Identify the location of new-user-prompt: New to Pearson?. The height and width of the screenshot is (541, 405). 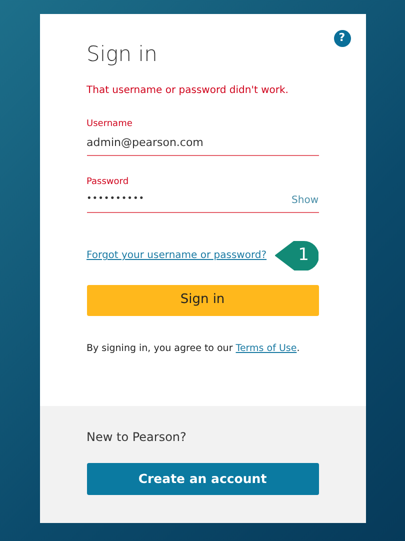
(137, 437).